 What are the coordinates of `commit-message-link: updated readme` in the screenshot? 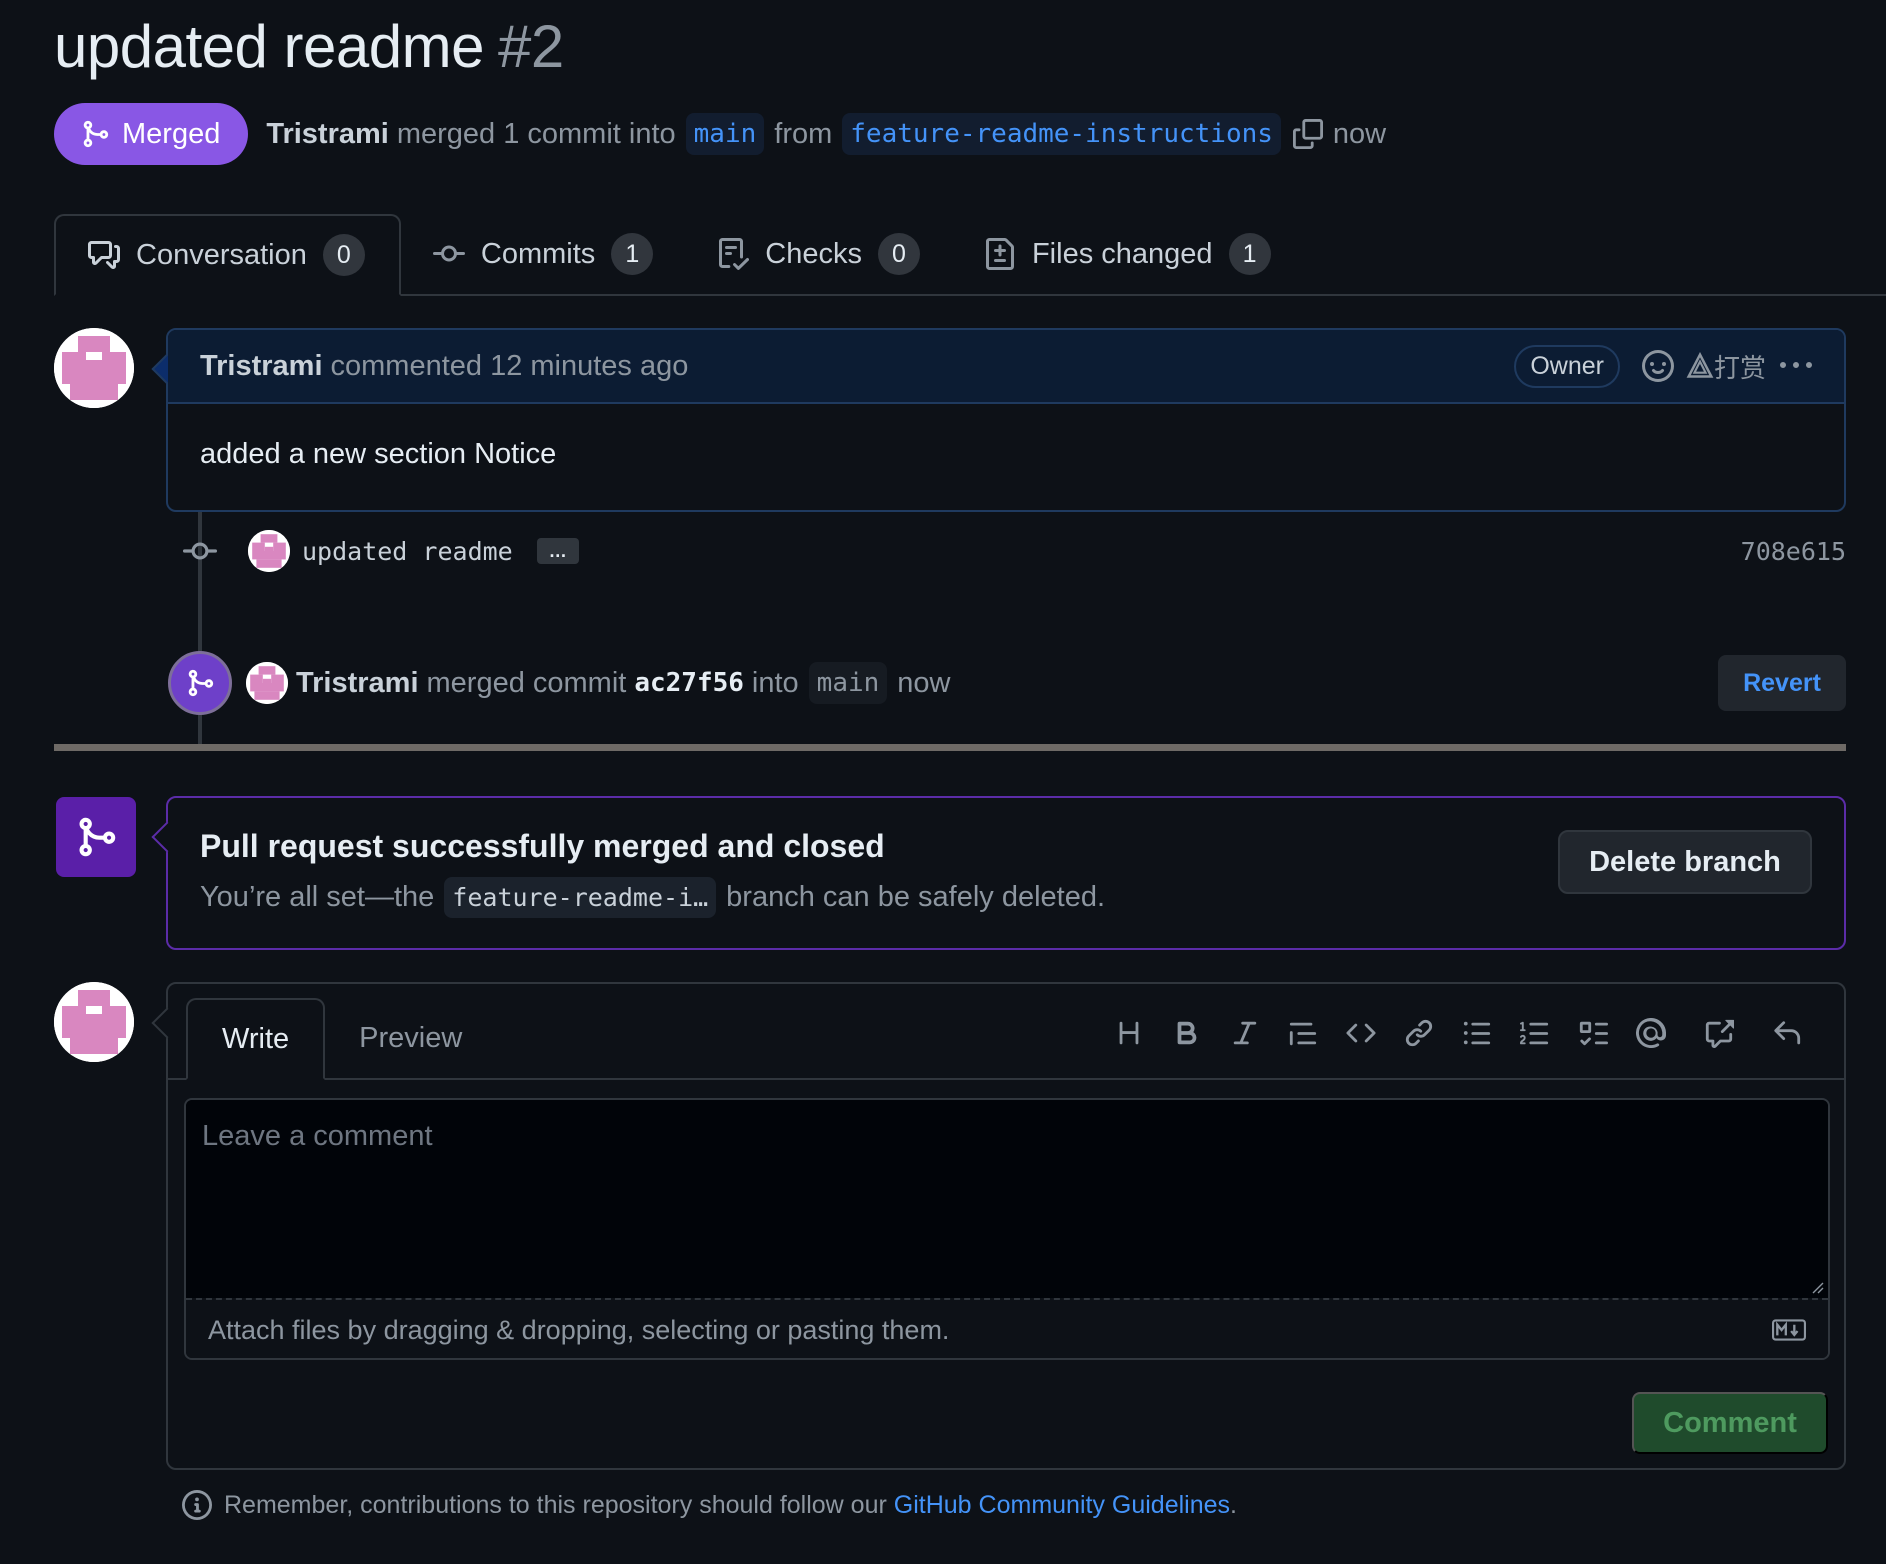 It's located at (407, 551).